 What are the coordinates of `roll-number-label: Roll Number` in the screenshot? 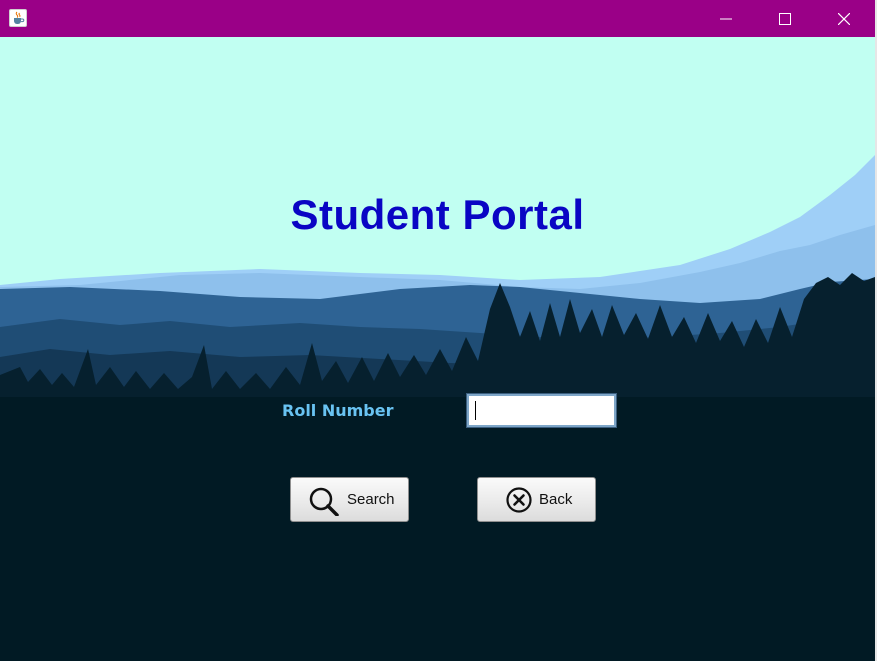 It's located at (338, 410).